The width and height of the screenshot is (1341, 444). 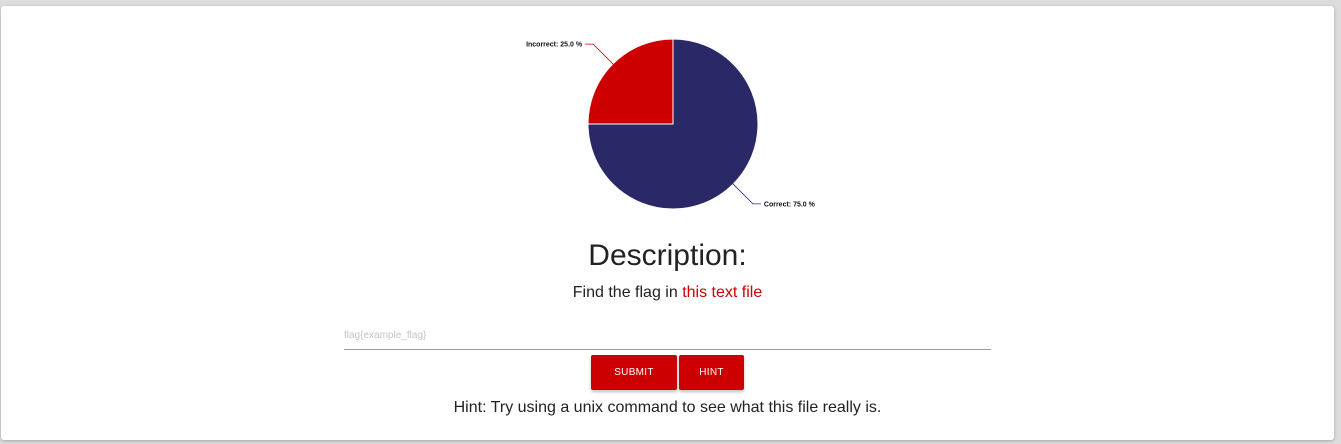 I want to click on submit-button: SUBMIT, so click(x=634, y=372).